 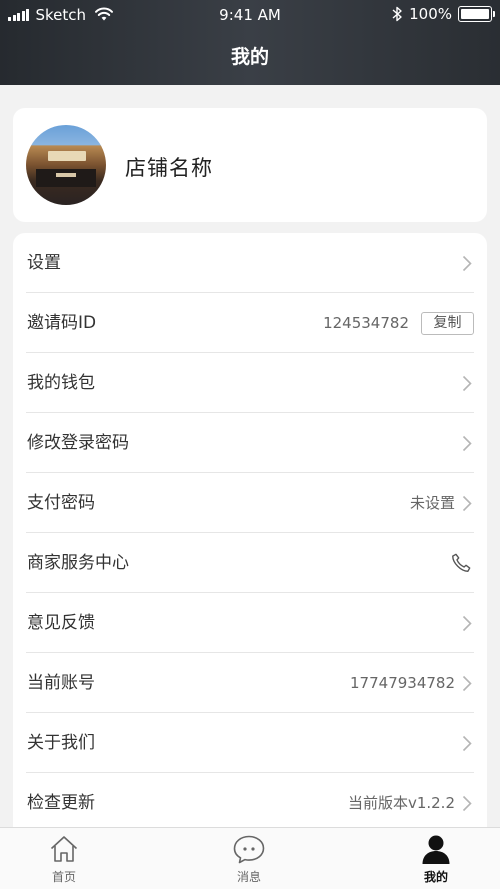 I want to click on menu-item-label: 商家服务中心, so click(x=78, y=563).